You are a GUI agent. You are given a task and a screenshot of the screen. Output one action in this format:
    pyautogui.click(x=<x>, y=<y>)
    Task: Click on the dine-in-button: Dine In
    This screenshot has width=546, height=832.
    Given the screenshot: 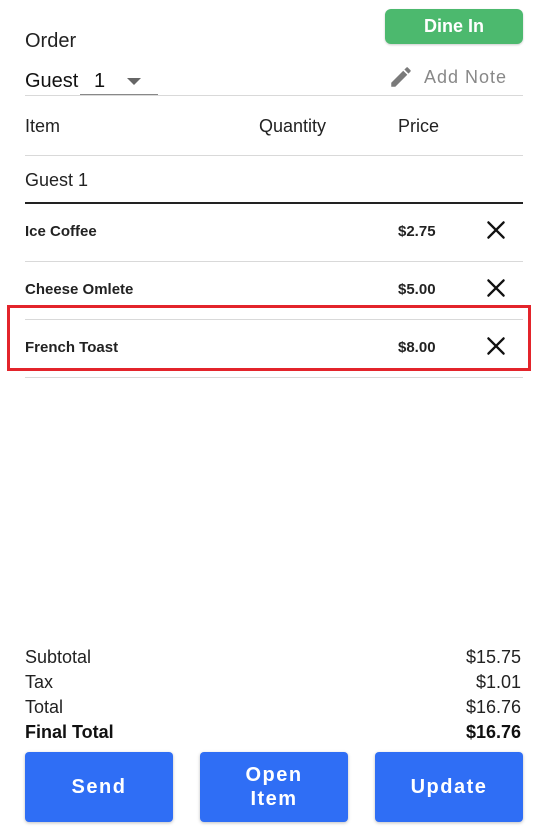 What is the action you would take?
    pyautogui.click(x=454, y=26)
    